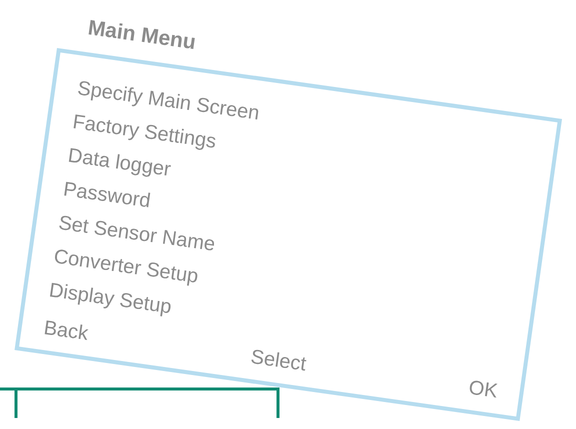  What do you see at coordinates (278, 361) in the screenshot?
I see `soft-key: Select` at bounding box center [278, 361].